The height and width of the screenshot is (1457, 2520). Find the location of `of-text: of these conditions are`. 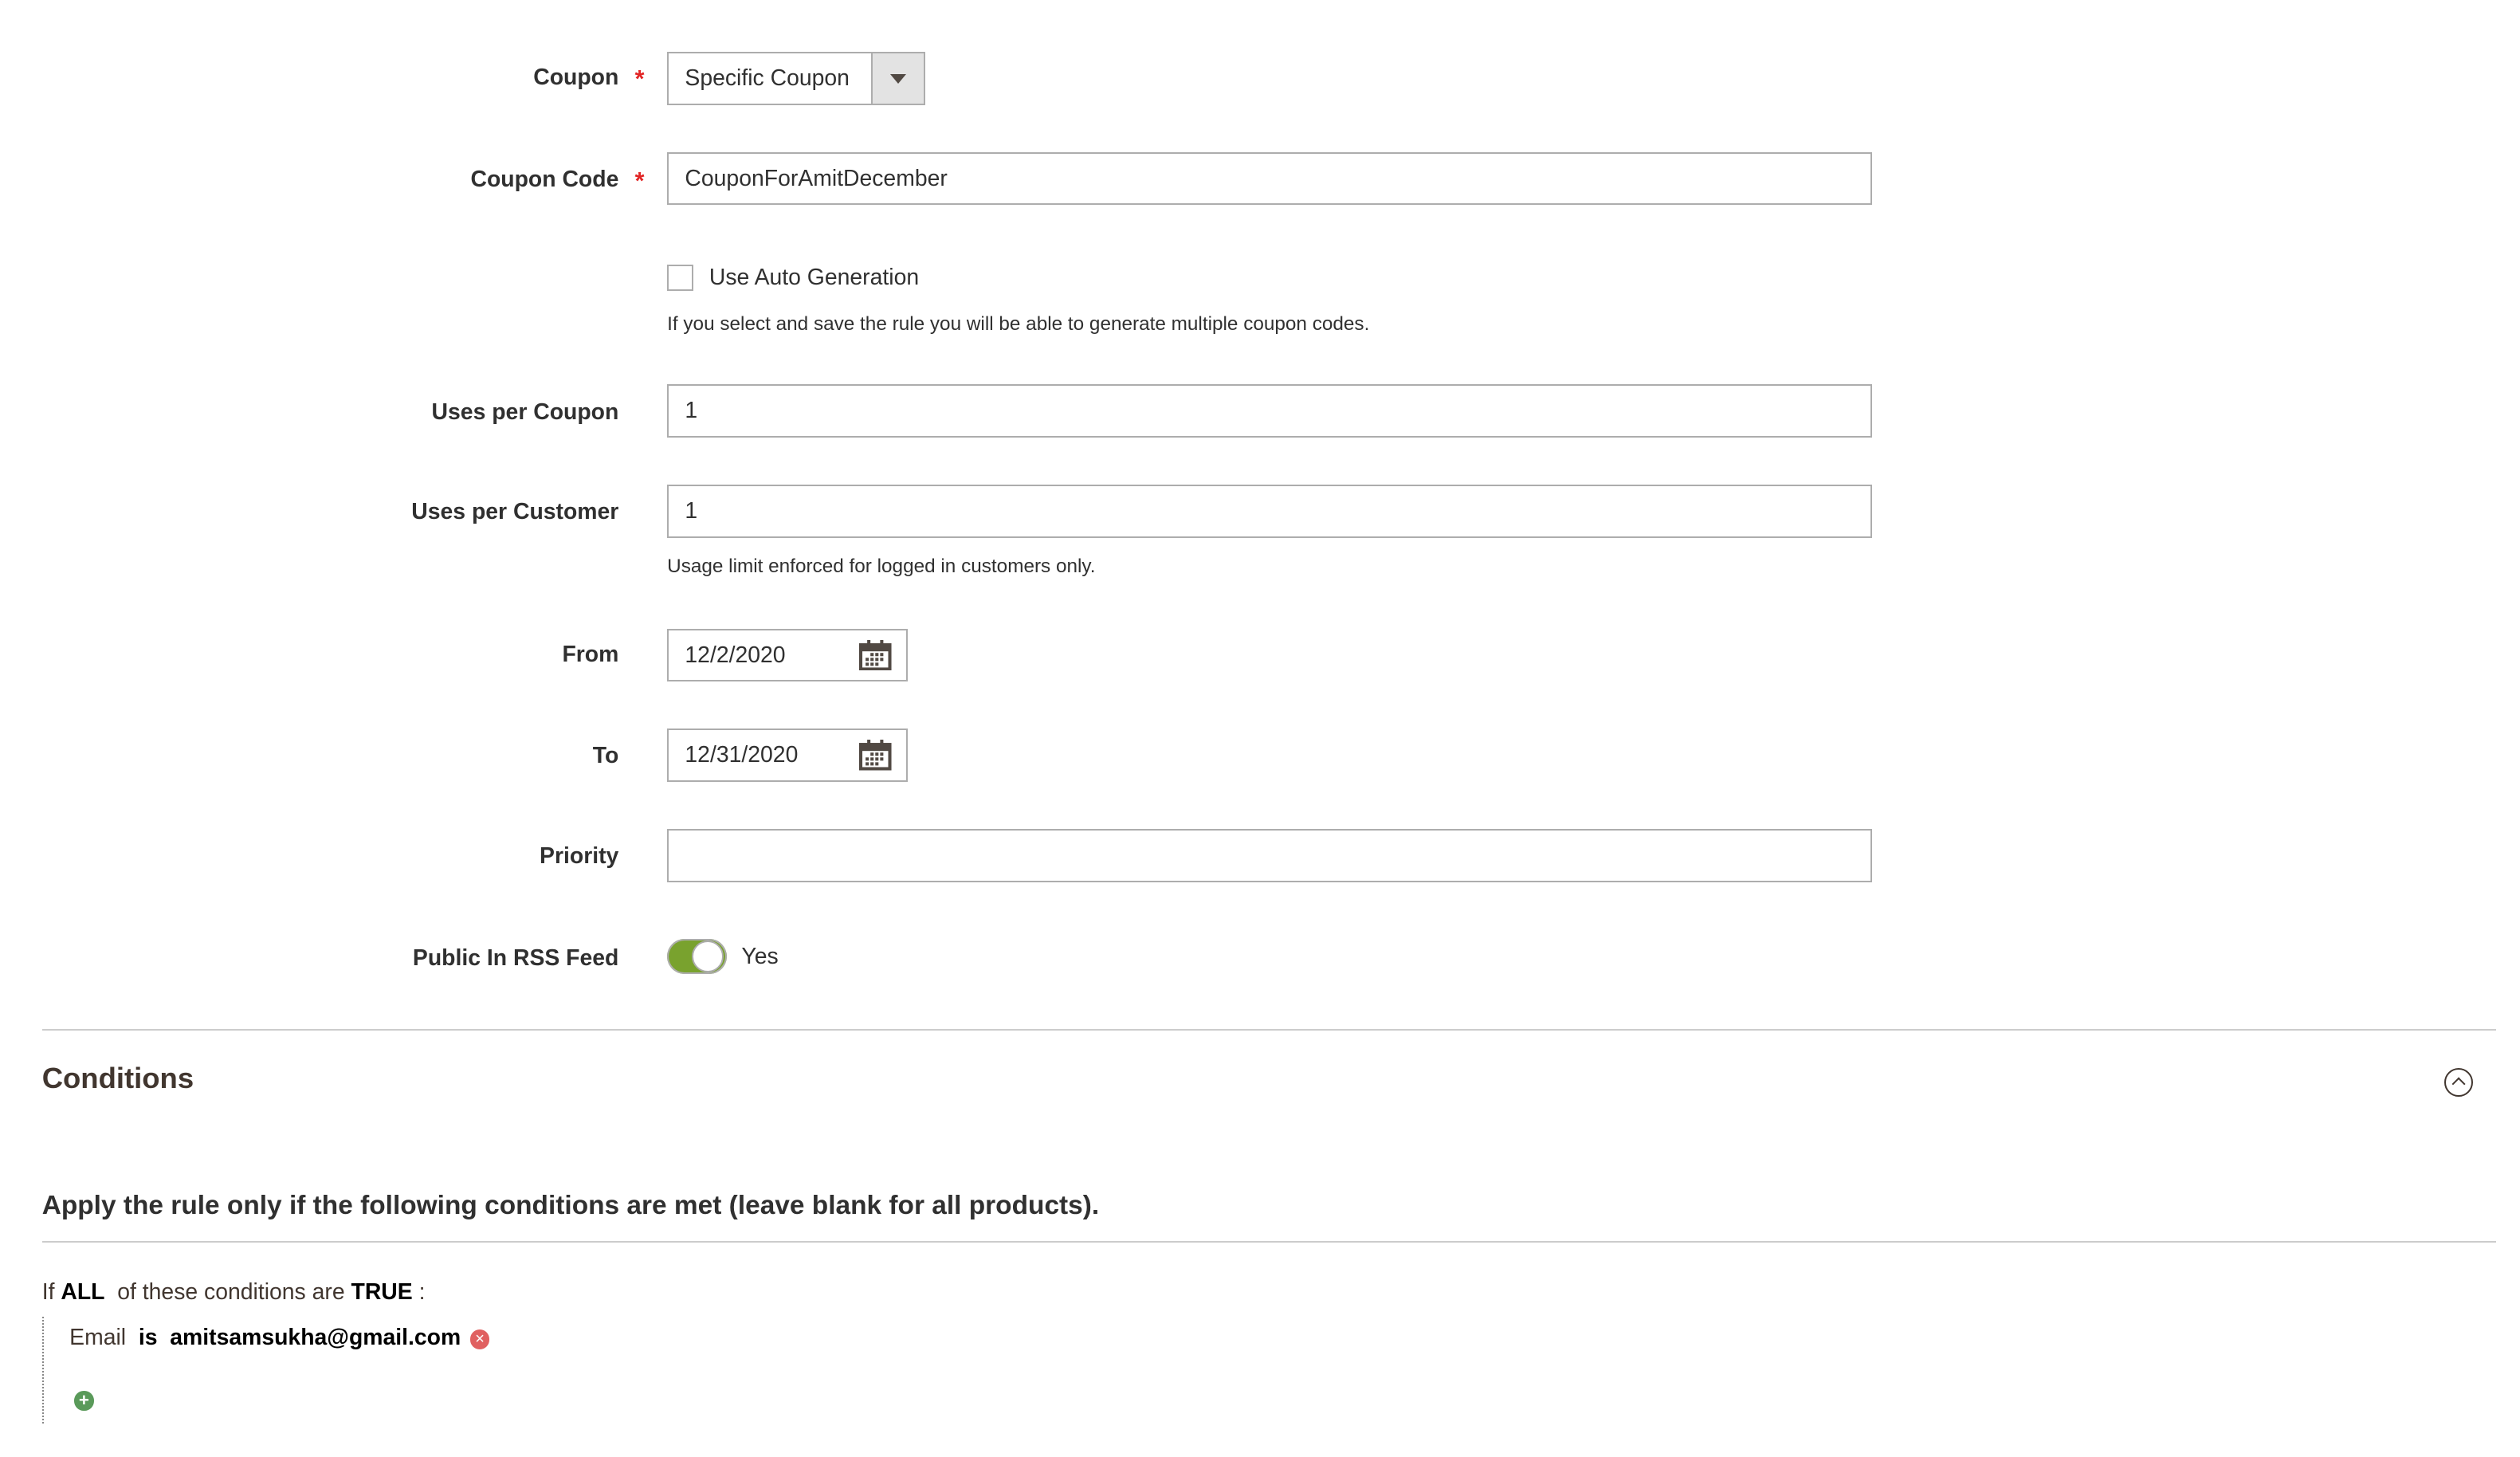

of-text: of these conditions are is located at coordinates (231, 1292).